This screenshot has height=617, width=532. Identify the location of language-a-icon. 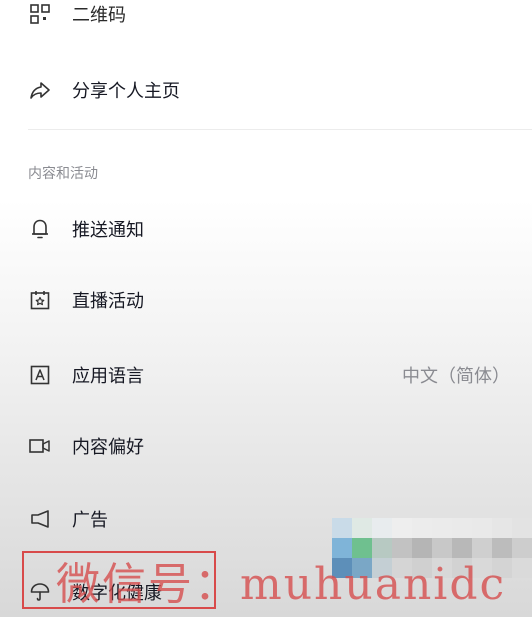
(40, 375).